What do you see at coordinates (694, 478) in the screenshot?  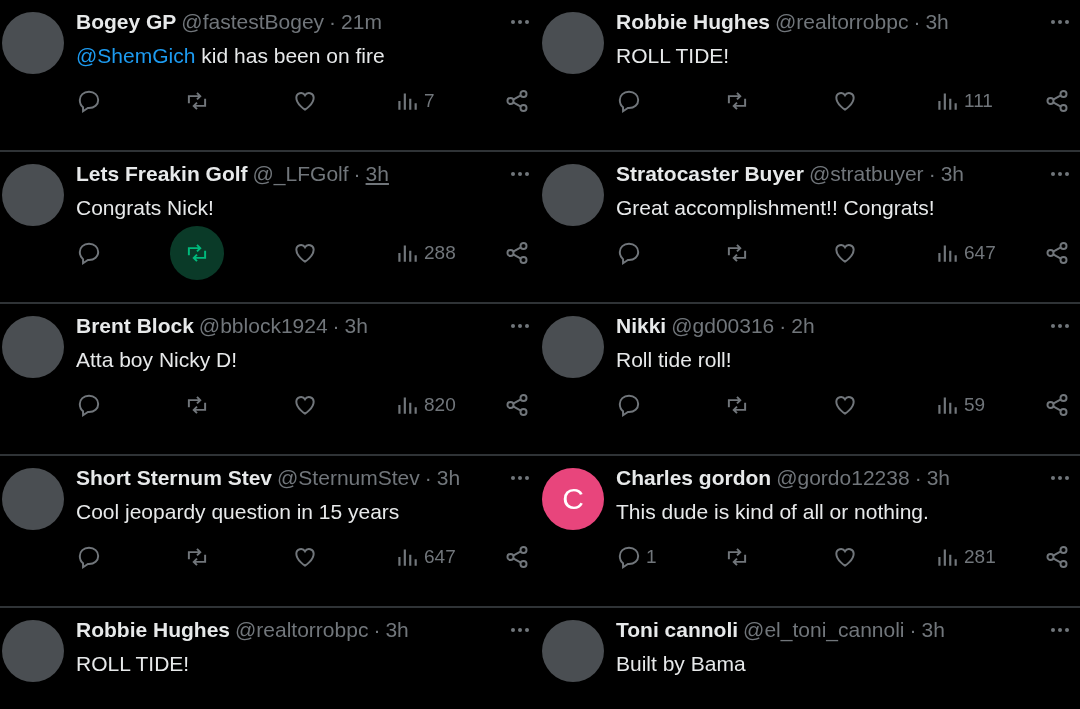 I see `user-name: Charles gordon` at bounding box center [694, 478].